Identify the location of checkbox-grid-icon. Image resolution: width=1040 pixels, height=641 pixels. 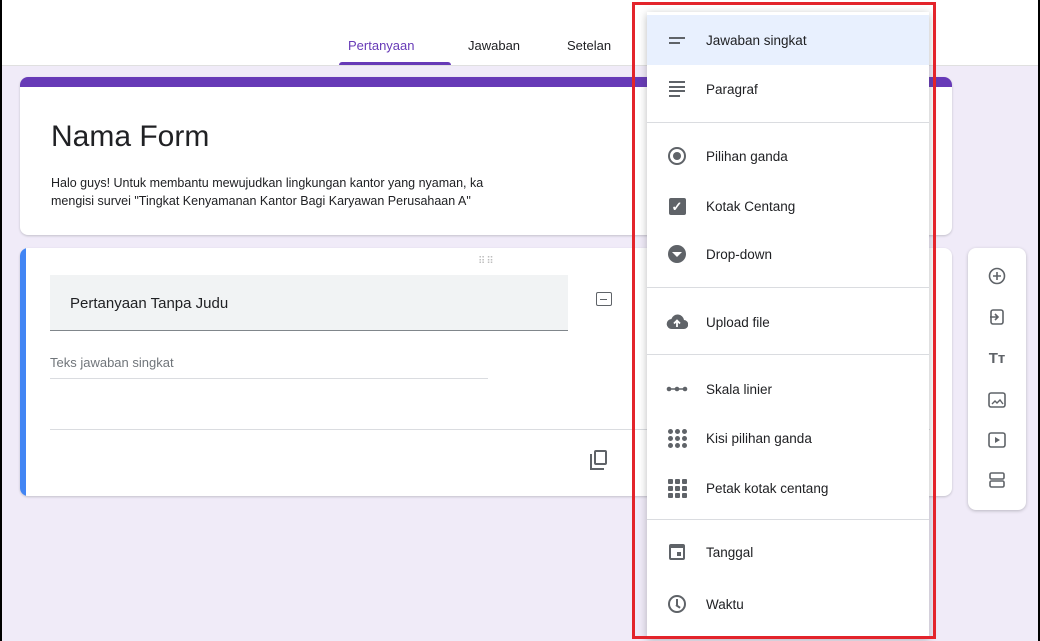
(677, 488).